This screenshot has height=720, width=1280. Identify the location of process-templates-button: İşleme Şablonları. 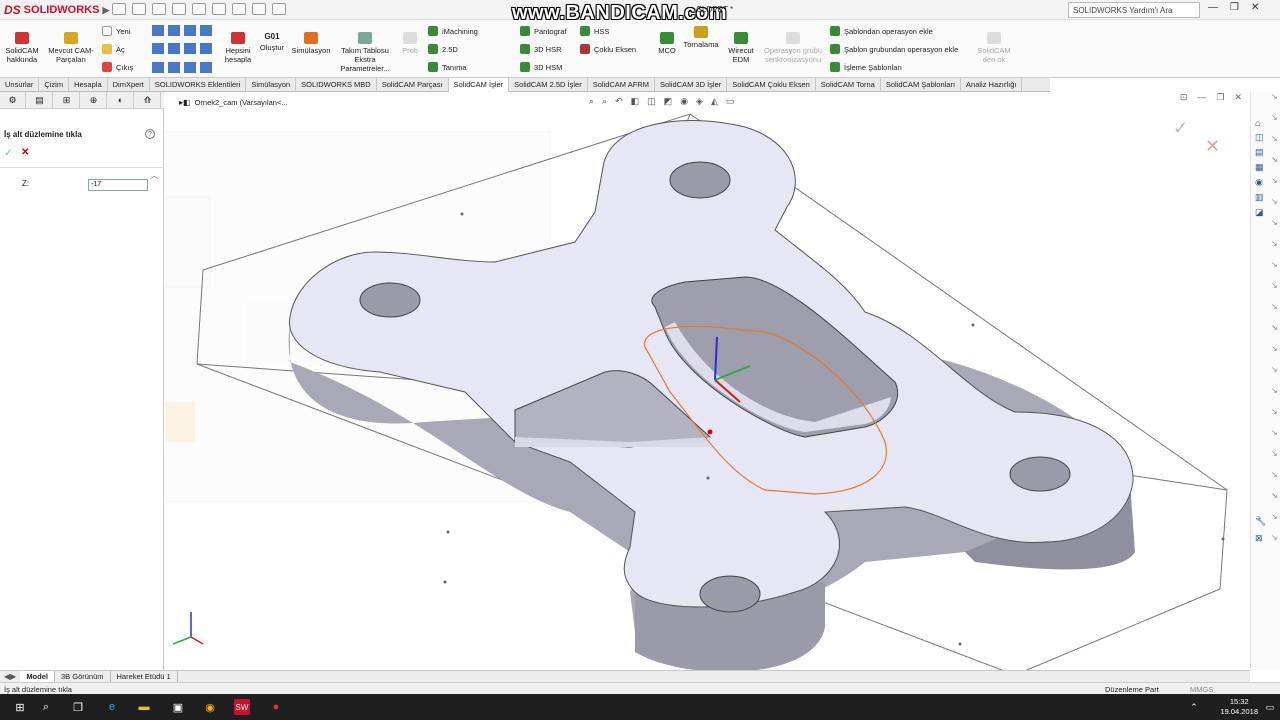
(866, 67).